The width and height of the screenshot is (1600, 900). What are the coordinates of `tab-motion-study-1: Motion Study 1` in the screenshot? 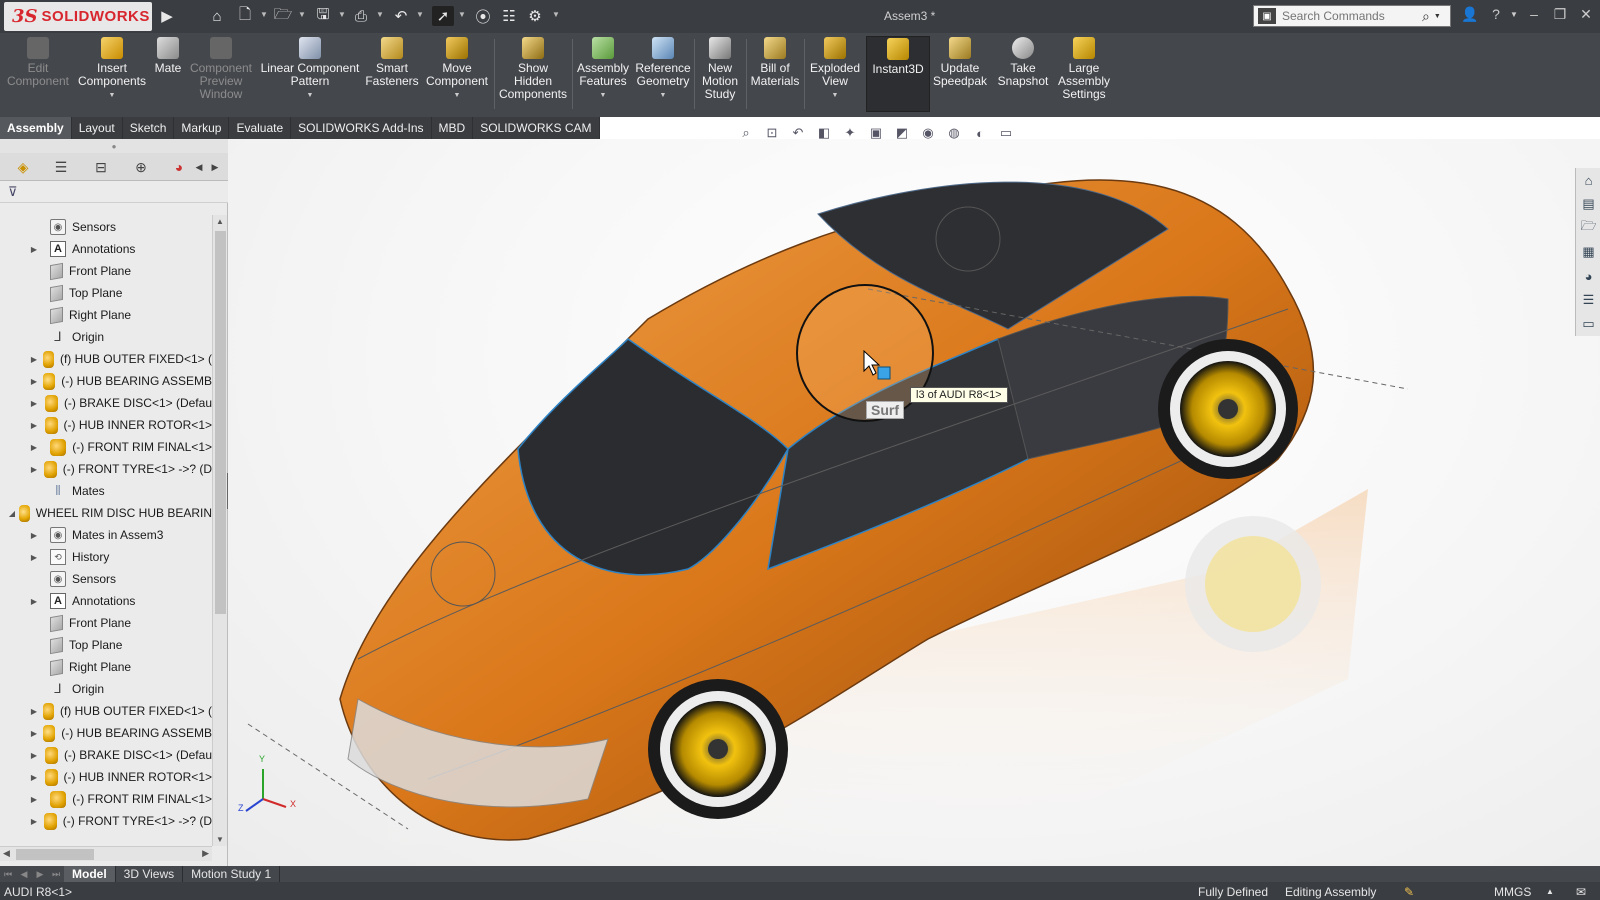 It's located at (232, 874).